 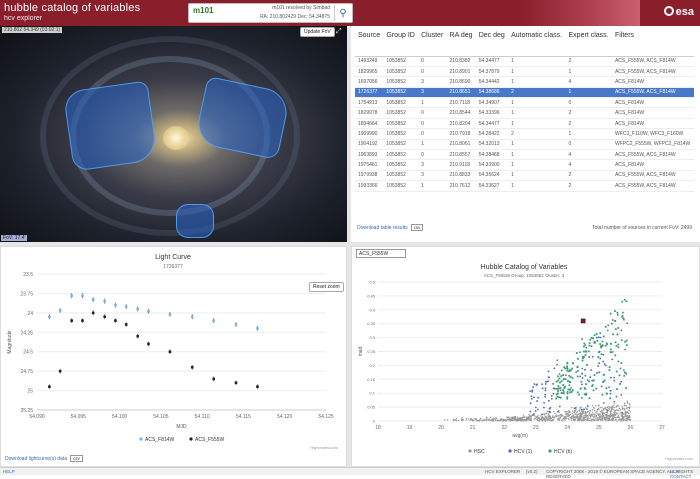 What do you see at coordinates (652, 93) in the screenshot?
I see `table-cell: ACS_F555W, ACS_F814W` at bounding box center [652, 93].